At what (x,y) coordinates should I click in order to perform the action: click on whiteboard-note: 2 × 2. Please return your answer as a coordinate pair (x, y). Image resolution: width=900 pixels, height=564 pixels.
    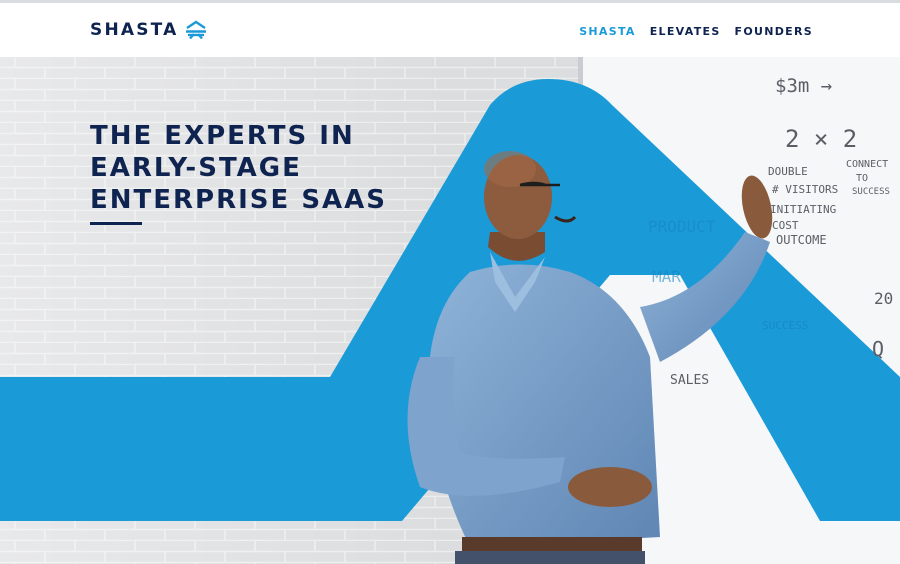
    Looking at the image, I should click on (821, 139).